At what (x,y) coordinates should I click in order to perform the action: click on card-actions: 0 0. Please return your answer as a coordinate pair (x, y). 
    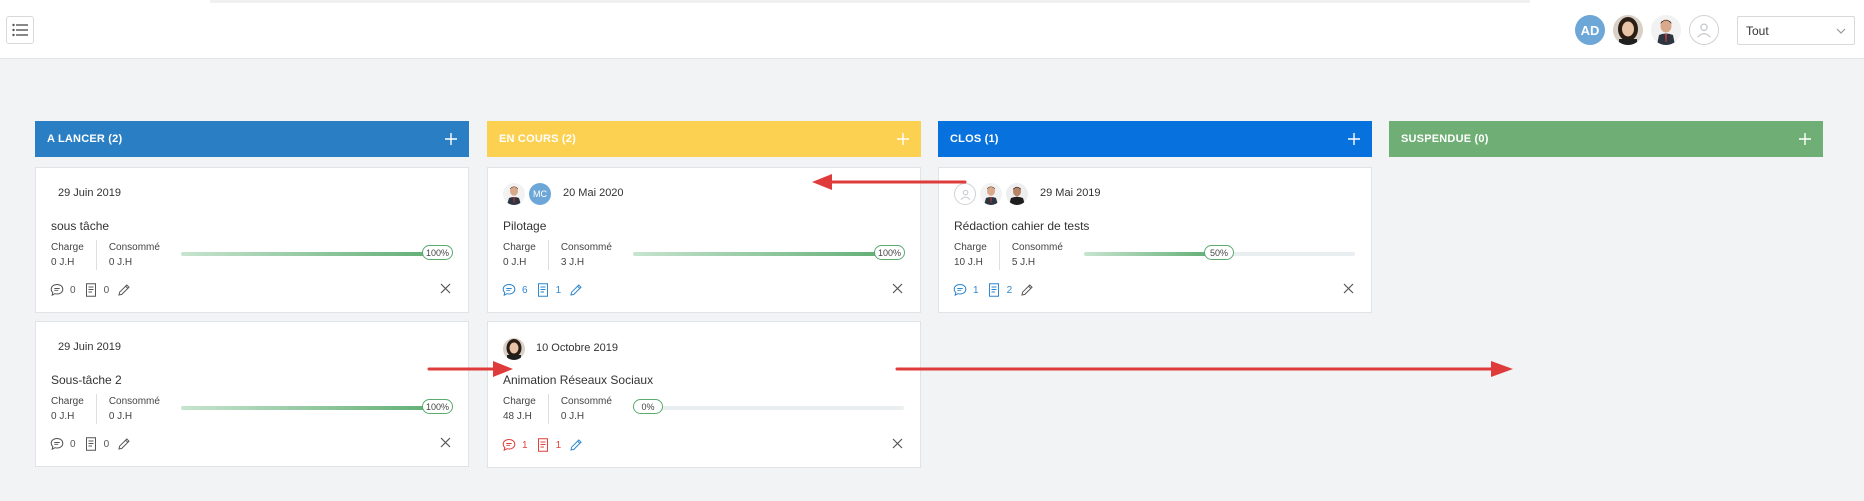
    Looking at the image, I should click on (97, 444).